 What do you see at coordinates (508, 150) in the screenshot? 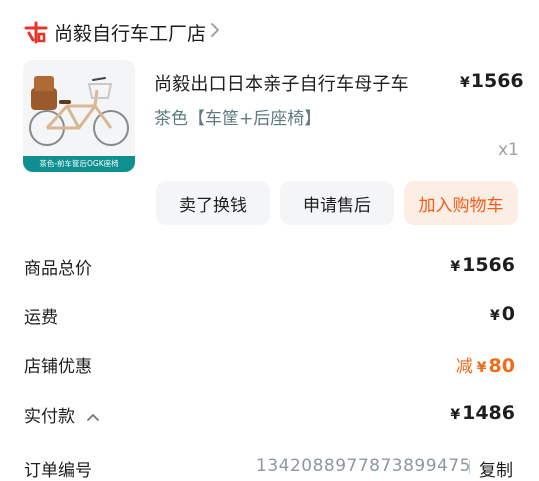
I see `product-quantity: x1` at bounding box center [508, 150].